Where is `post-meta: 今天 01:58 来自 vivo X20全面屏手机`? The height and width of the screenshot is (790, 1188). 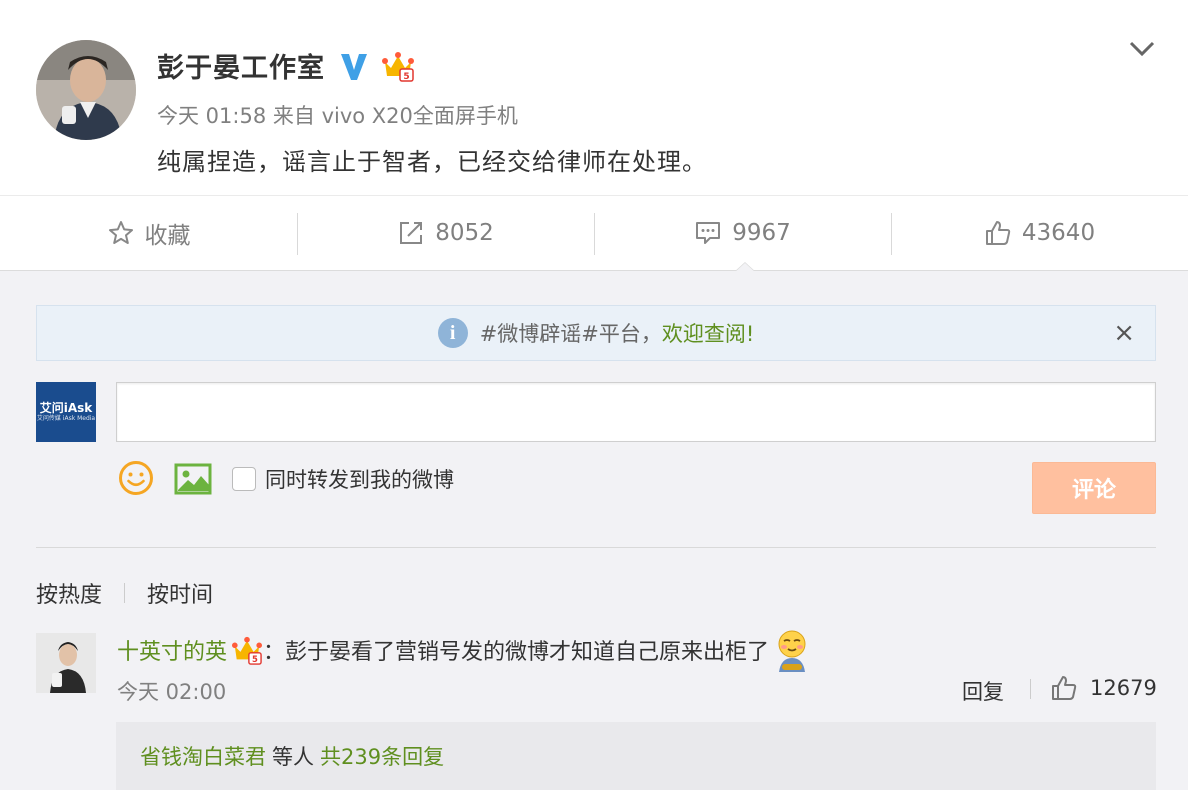 post-meta: 今天 01:58 来自 vivo X20全面屏手机 is located at coordinates (337, 115).